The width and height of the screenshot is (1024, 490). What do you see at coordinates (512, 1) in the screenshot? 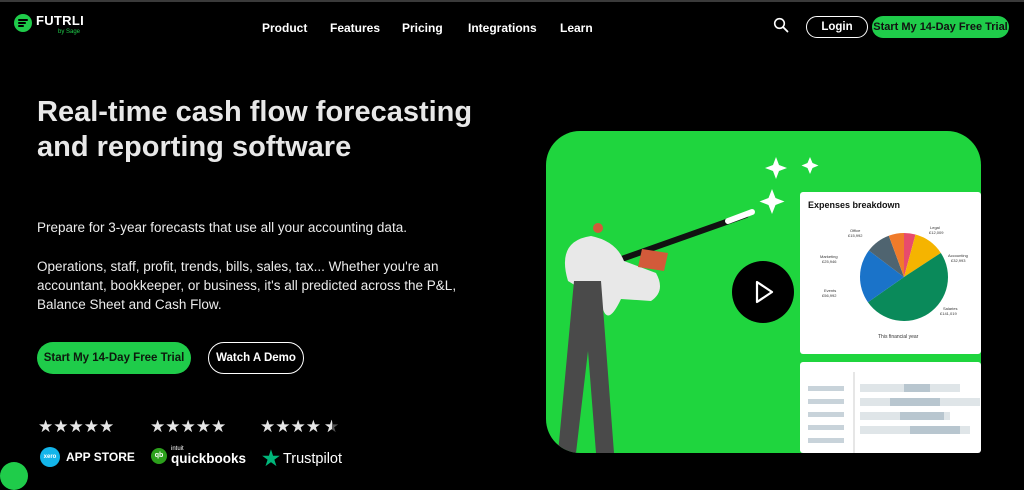
I see `top-border` at bounding box center [512, 1].